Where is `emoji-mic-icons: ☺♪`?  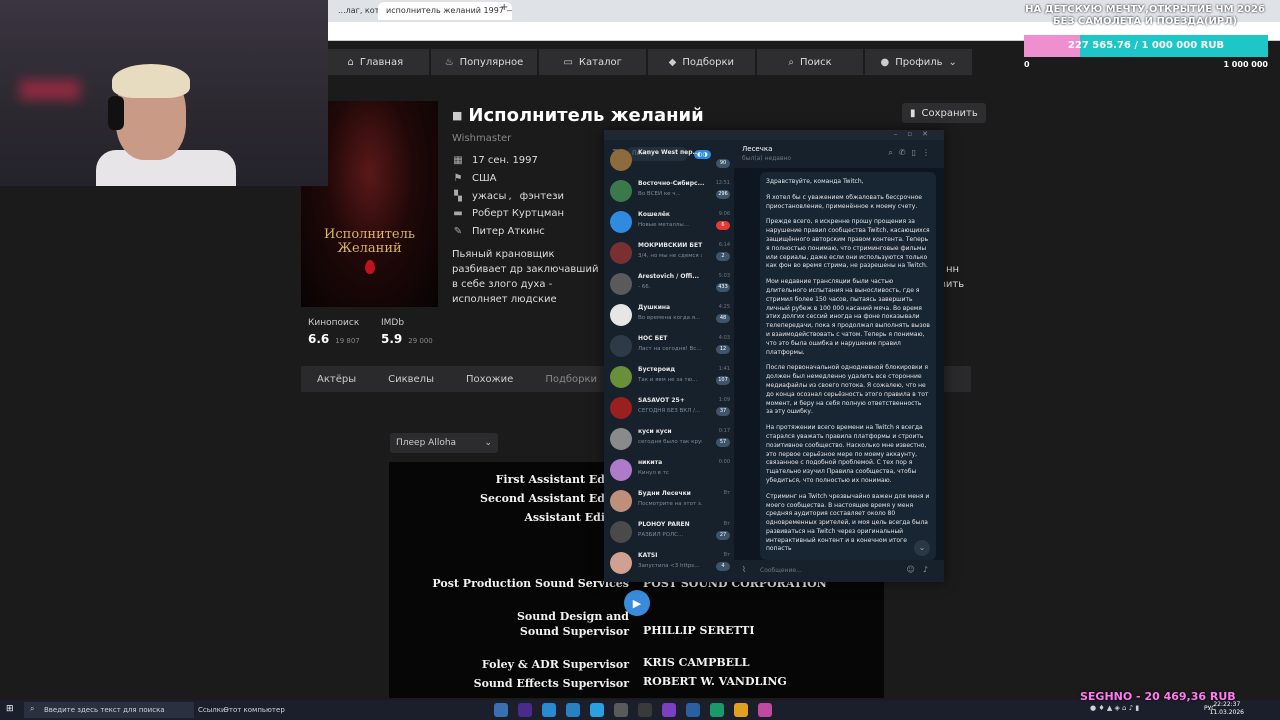 emoji-mic-icons: ☺♪ is located at coordinates (921, 569).